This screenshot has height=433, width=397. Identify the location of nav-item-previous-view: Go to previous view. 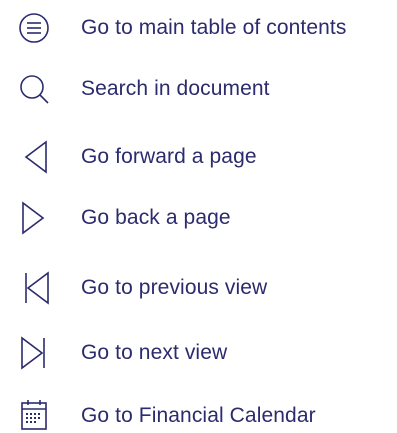
(198, 288).